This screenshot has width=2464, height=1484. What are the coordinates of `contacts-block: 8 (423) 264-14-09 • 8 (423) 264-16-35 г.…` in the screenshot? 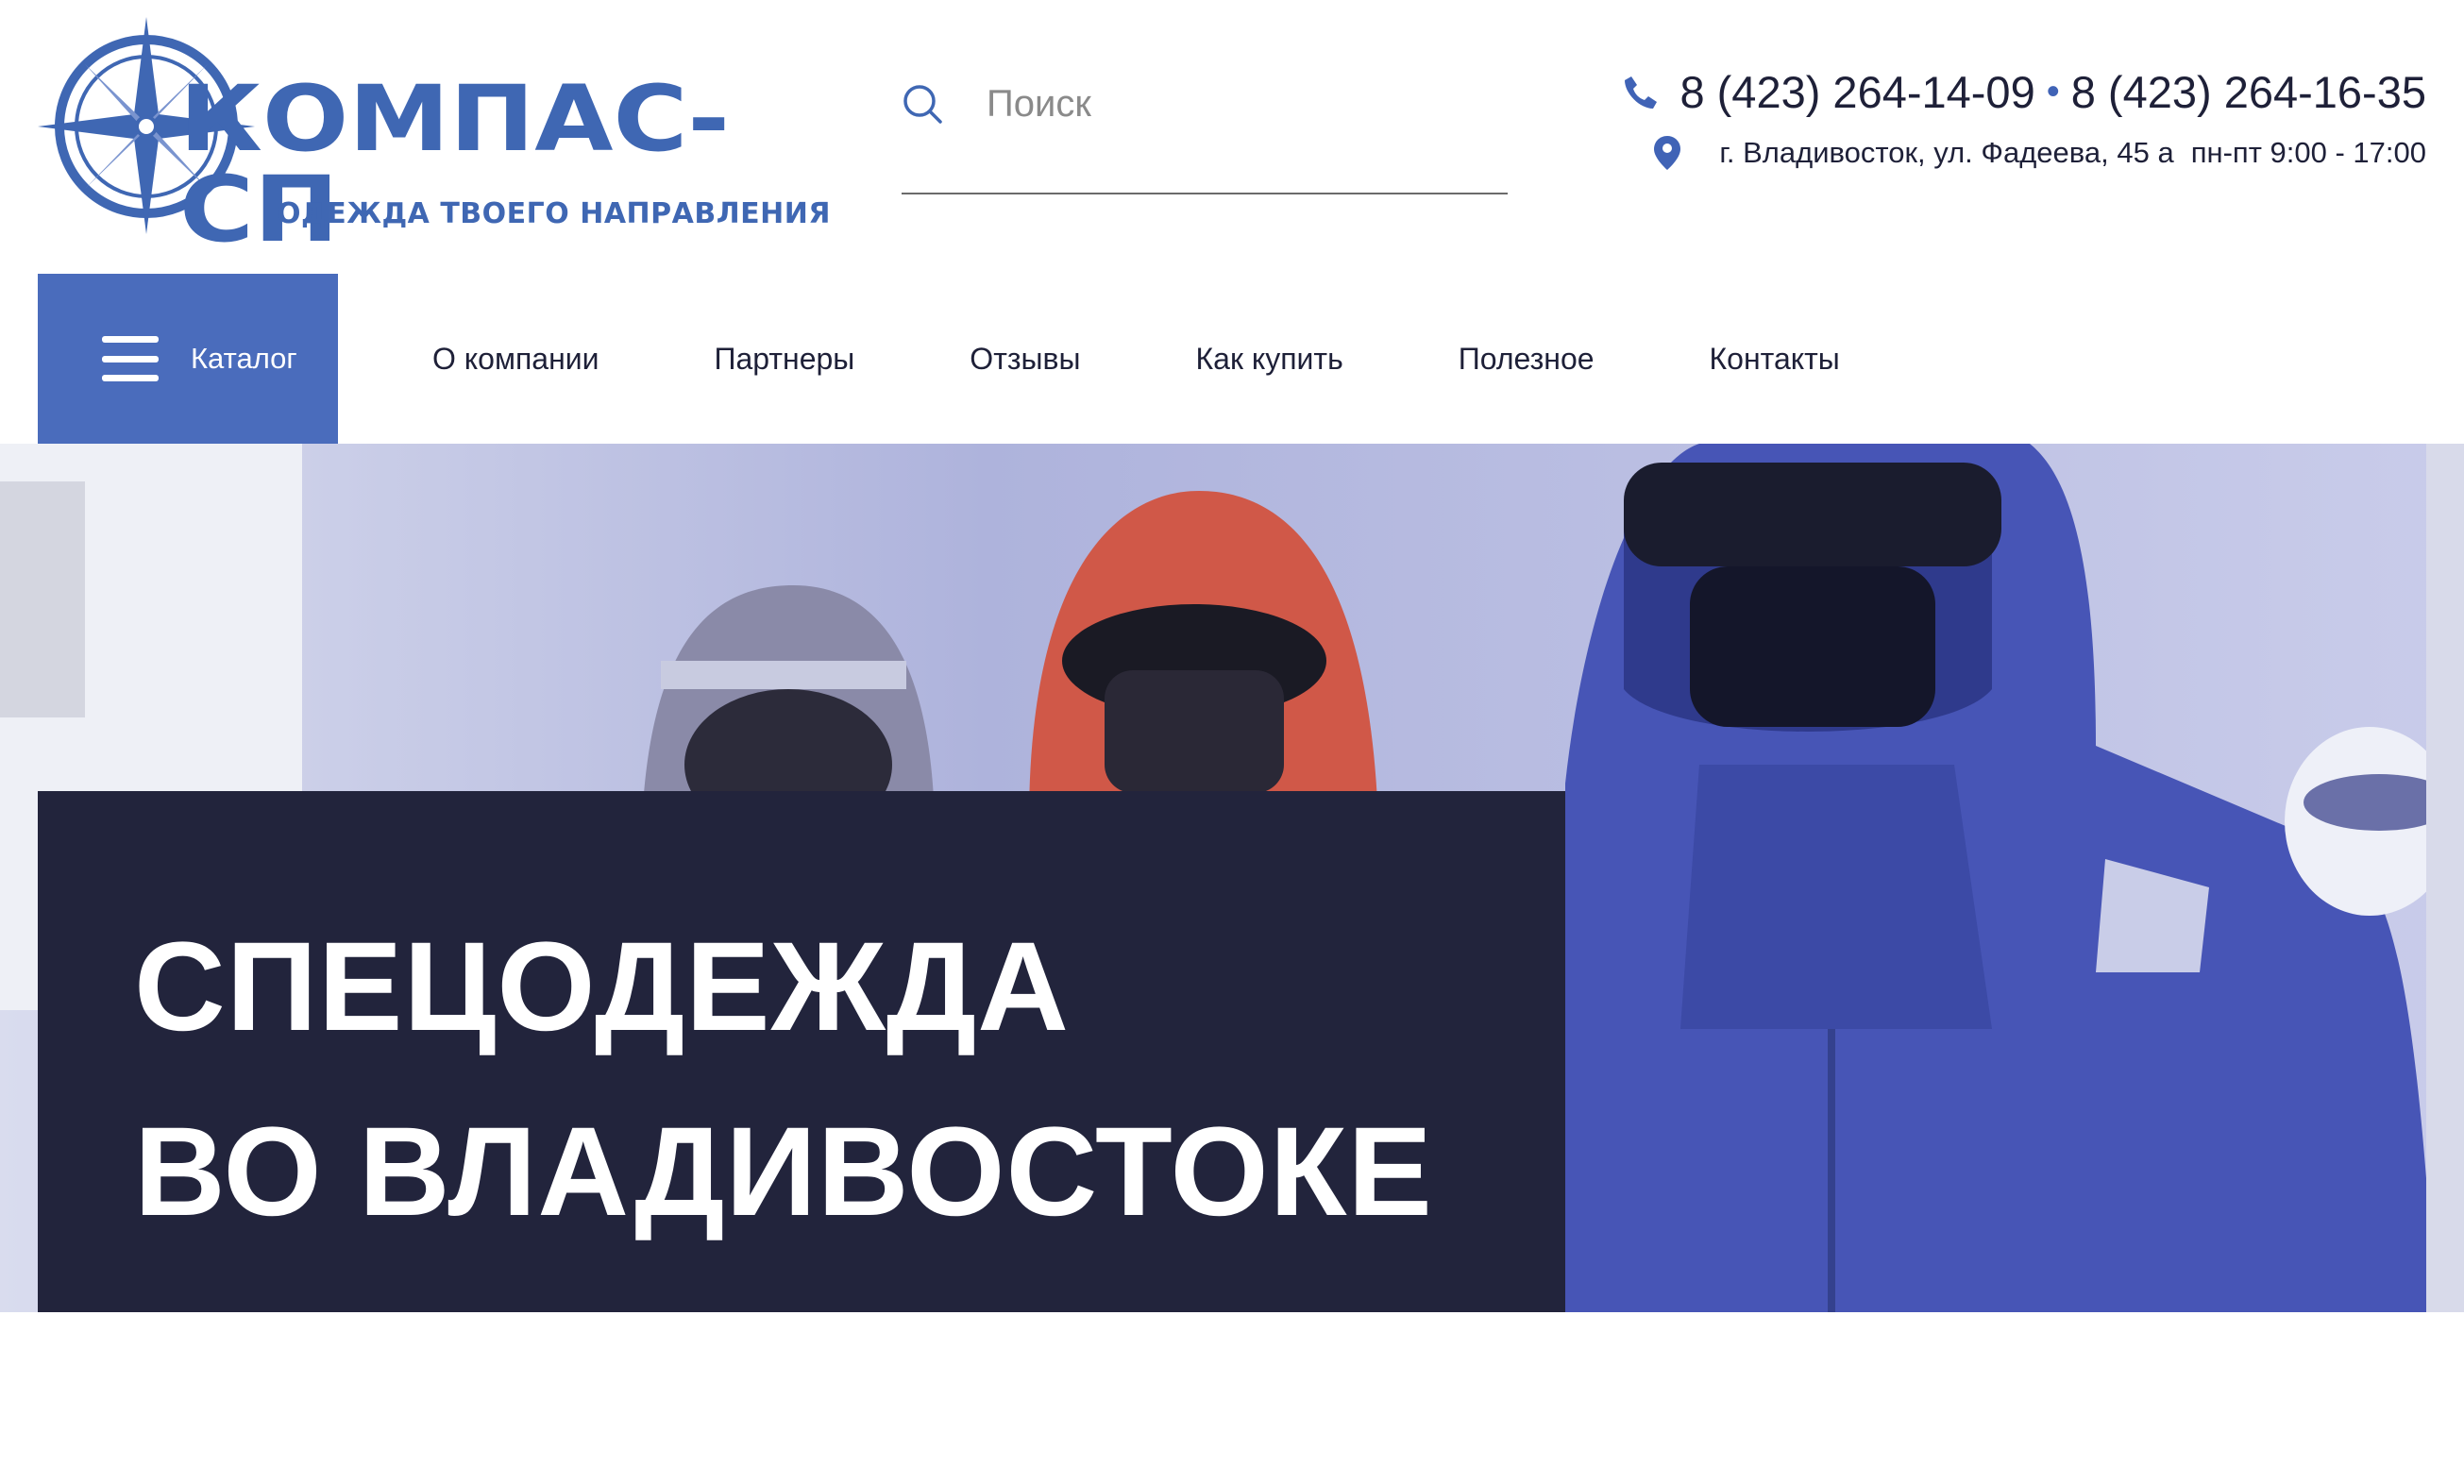 It's located at (2024, 118).